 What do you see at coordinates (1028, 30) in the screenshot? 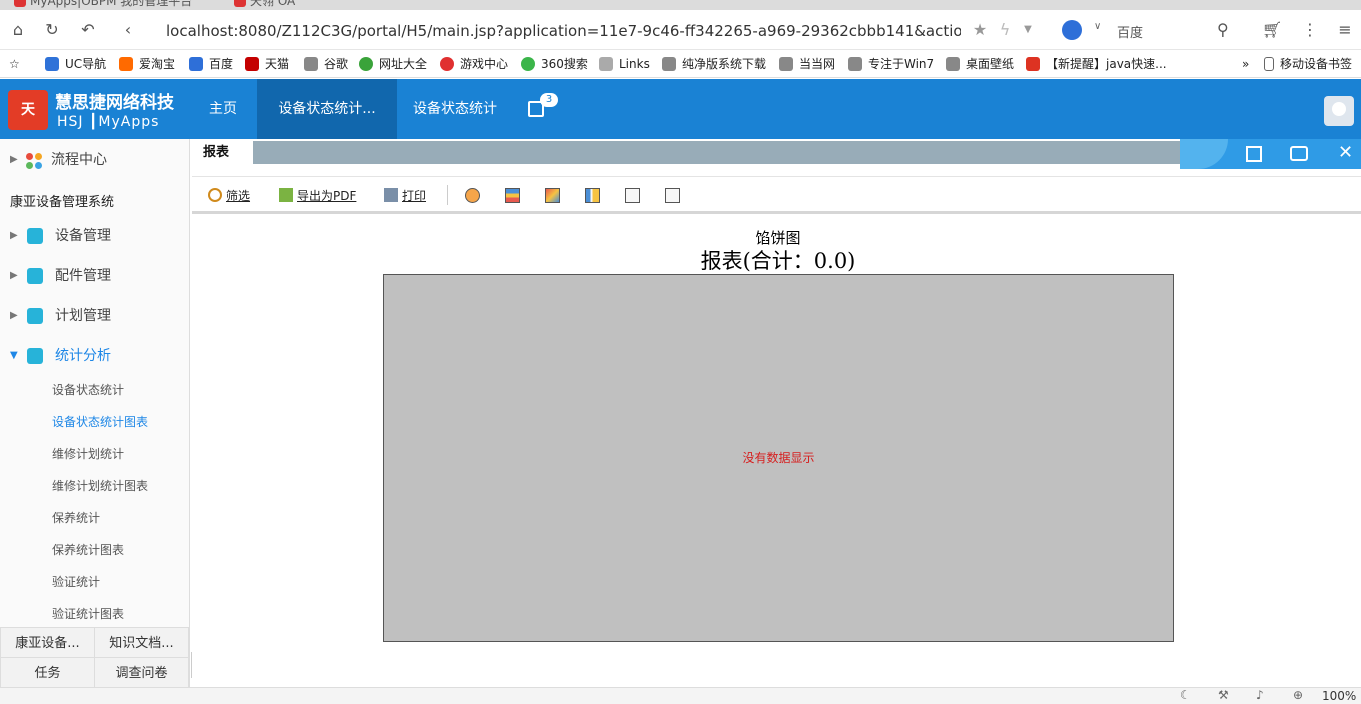
I see `chevron-down-icon: ▼` at bounding box center [1028, 30].